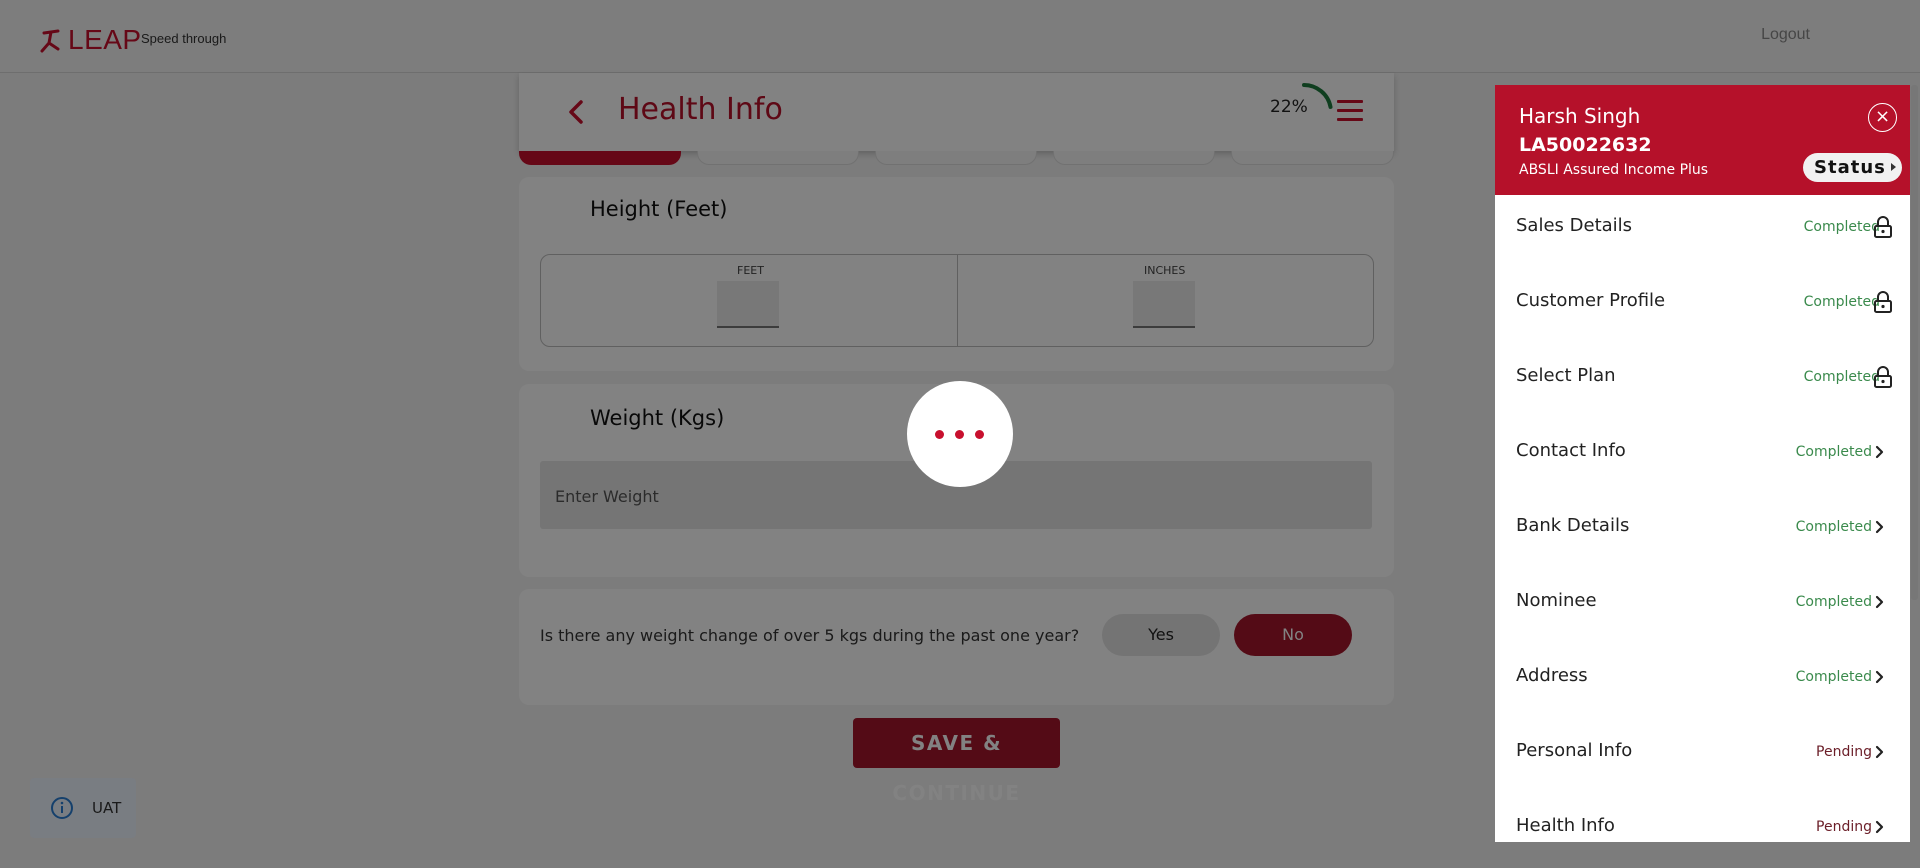  I want to click on sidebar-item-label: Sales Details, so click(1574, 225).